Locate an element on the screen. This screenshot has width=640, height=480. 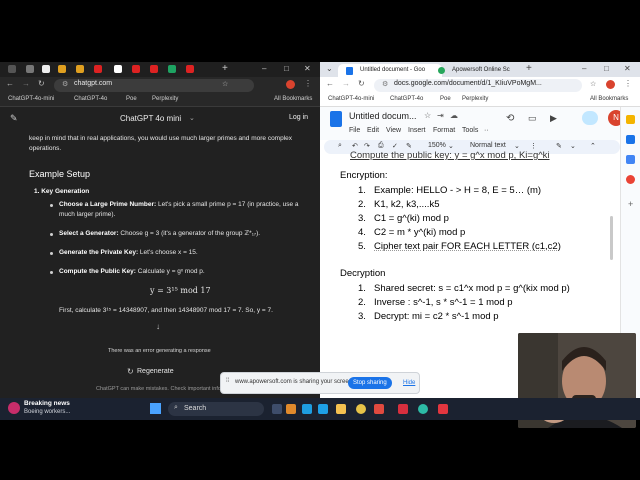
maps-icon is located at coordinates (630, 179).